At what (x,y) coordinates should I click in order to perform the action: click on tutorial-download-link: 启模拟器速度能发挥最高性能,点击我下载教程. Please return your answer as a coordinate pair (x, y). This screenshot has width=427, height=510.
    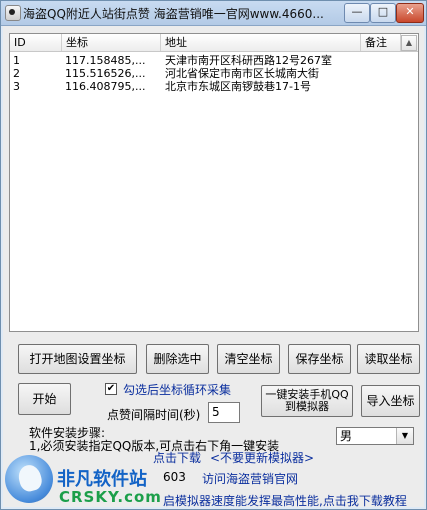
    Looking at the image, I should click on (285, 500).